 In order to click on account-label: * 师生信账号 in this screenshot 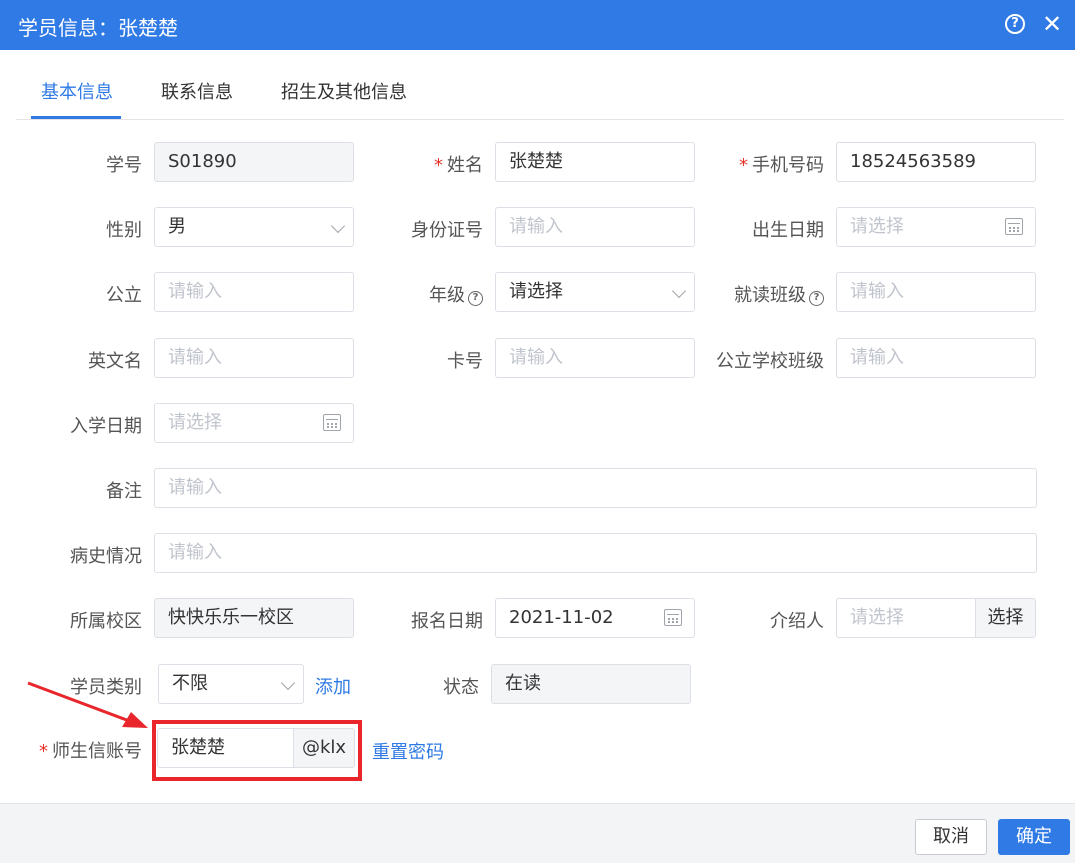, I will do `click(90, 751)`.